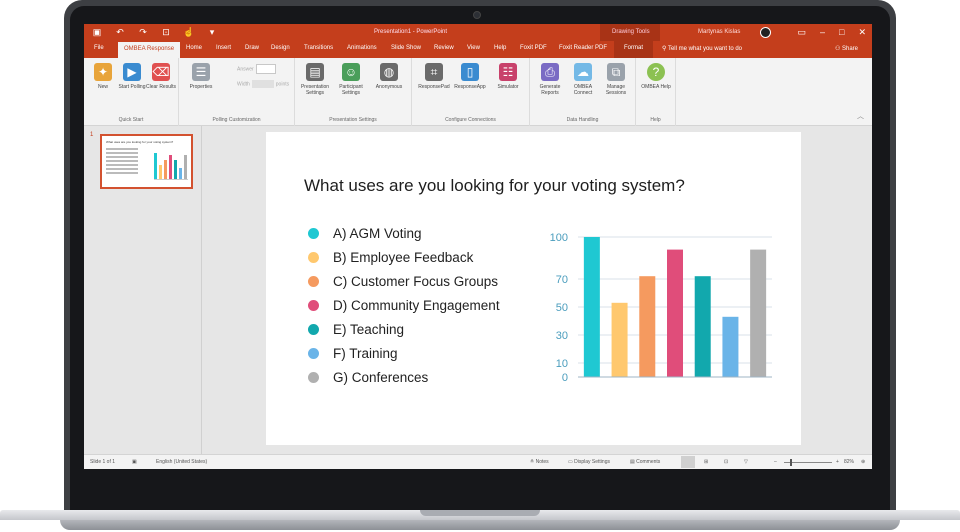  What do you see at coordinates (377, 233) in the screenshot?
I see `option-label: A) AGM Voting` at bounding box center [377, 233].